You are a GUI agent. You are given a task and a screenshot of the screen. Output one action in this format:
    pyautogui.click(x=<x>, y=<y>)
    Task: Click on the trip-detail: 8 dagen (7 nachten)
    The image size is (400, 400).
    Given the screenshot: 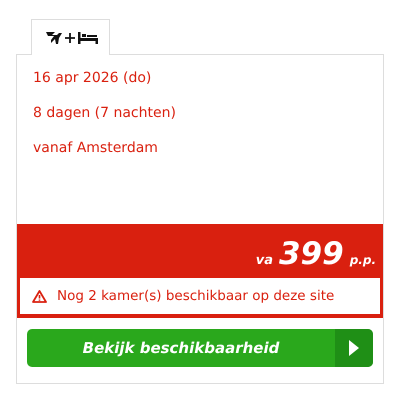 What is the action you would take?
    pyautogui.click(x=105, y=113)
    